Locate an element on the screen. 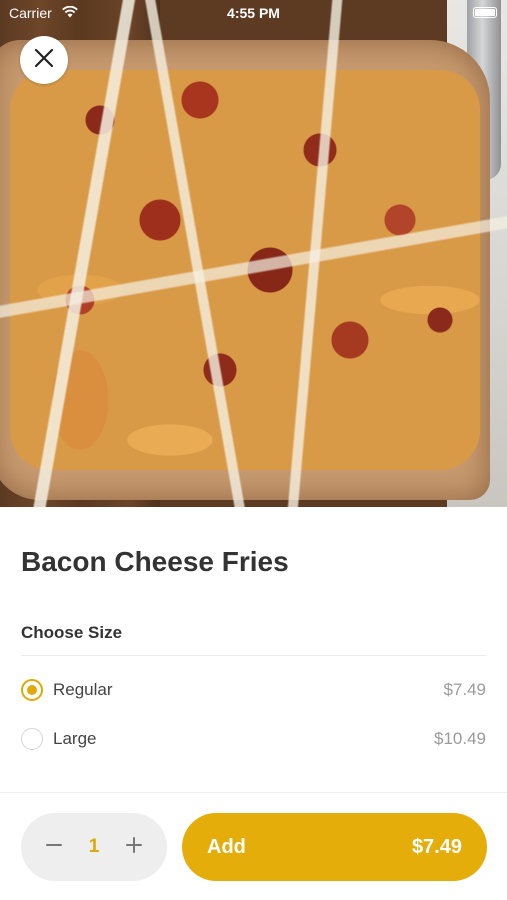 The width and height of the screenshot is (507, 900). increment-button is located at coordinates (134, 847).